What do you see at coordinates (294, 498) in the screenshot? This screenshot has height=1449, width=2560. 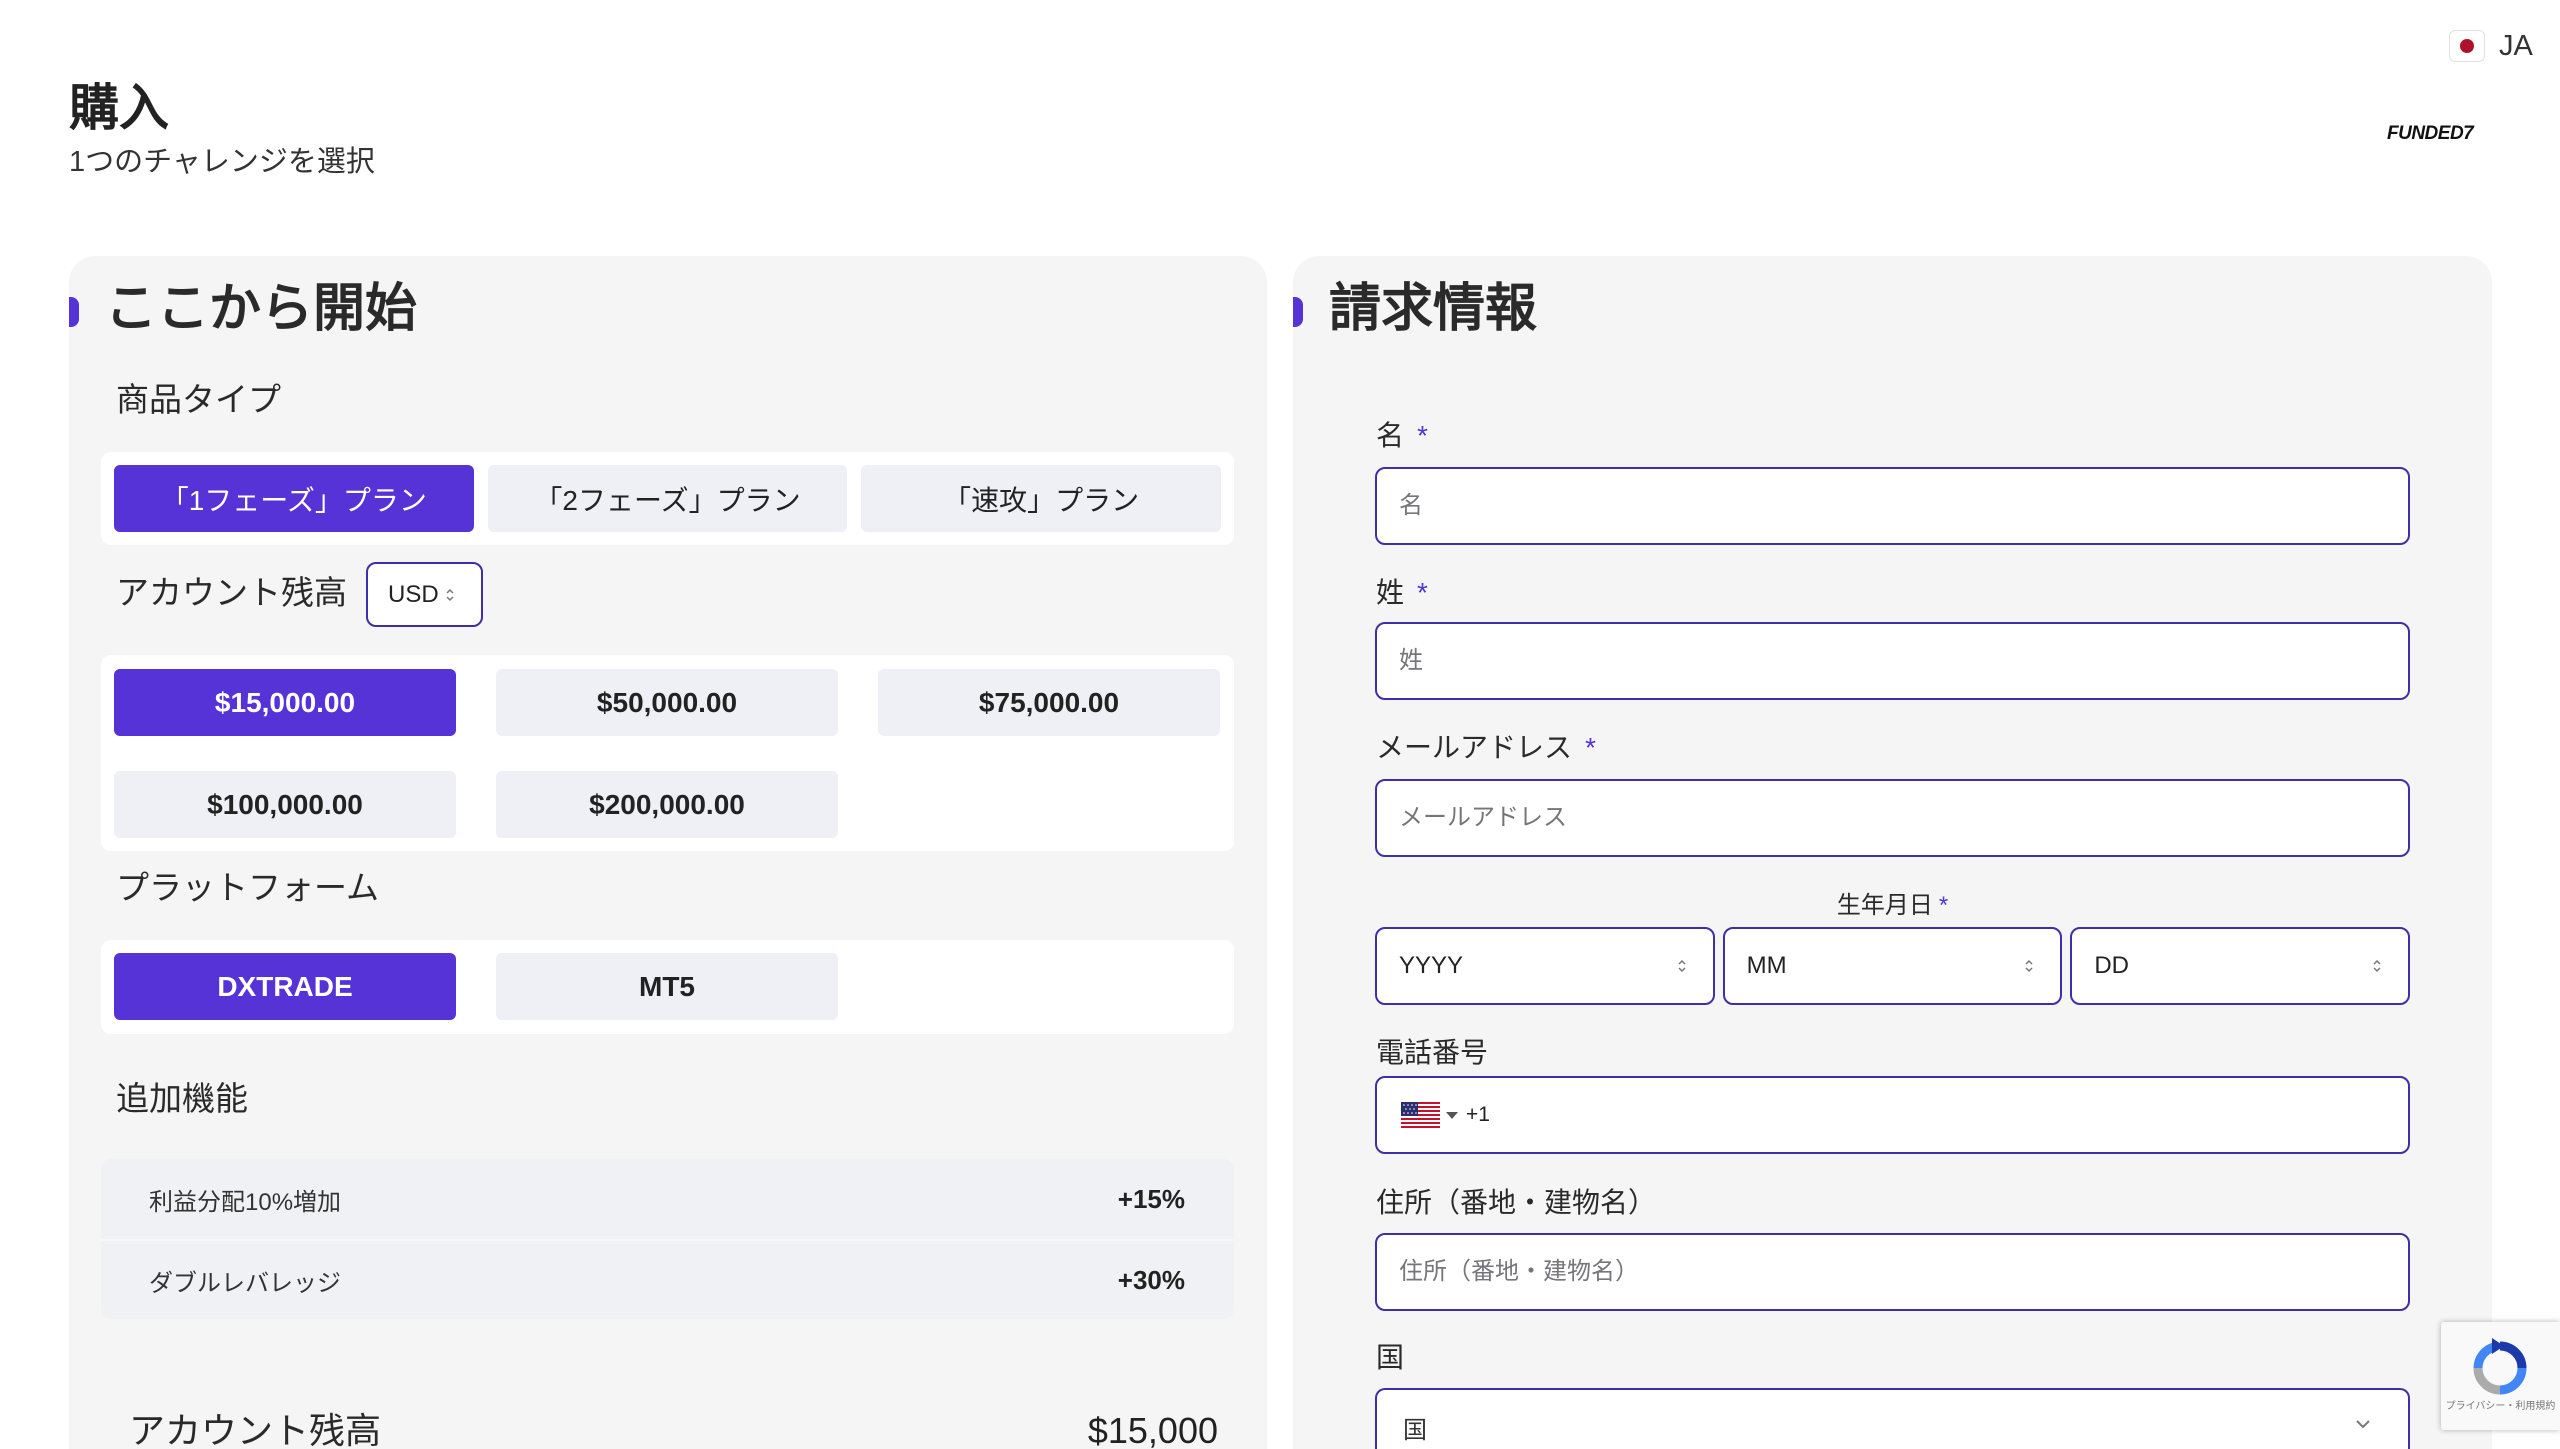 I see `product-option-1-phase: 「1フェーズ」プラン` at bounding box center [294, 498].